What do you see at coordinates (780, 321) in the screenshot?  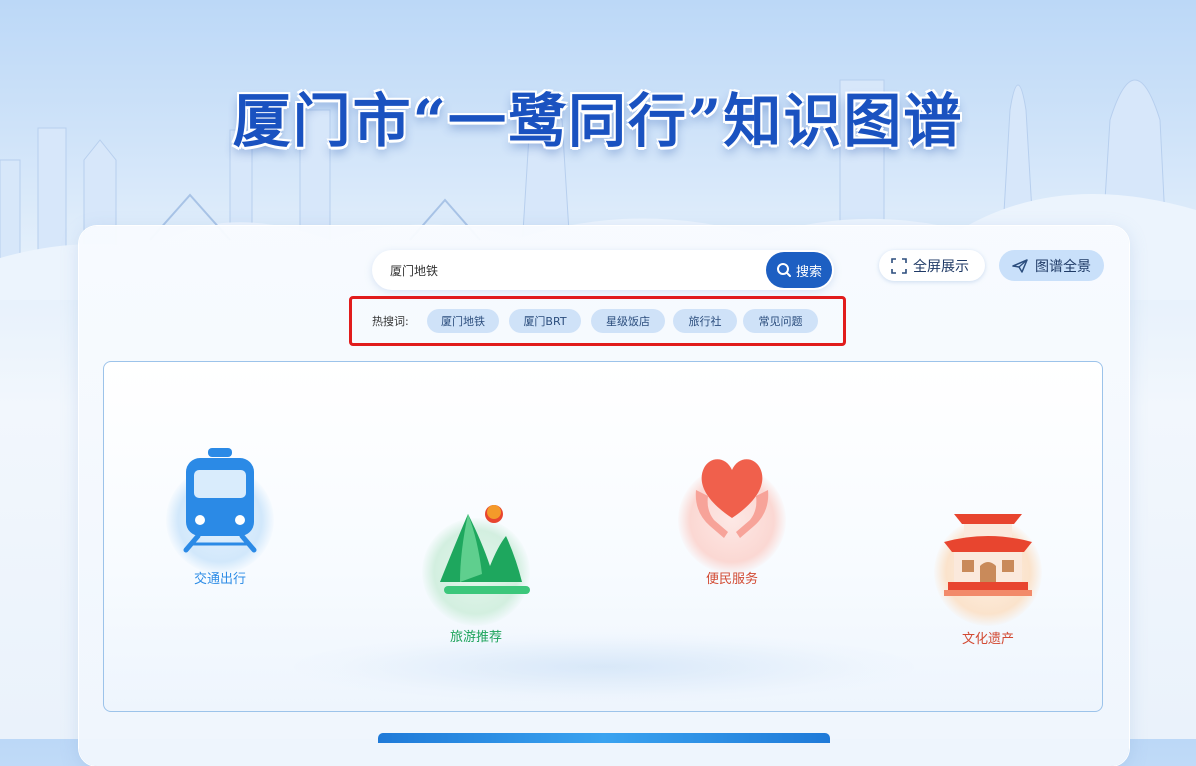 I see `hot-tag-faq: 常见问题` at bounding box center [780, 321].